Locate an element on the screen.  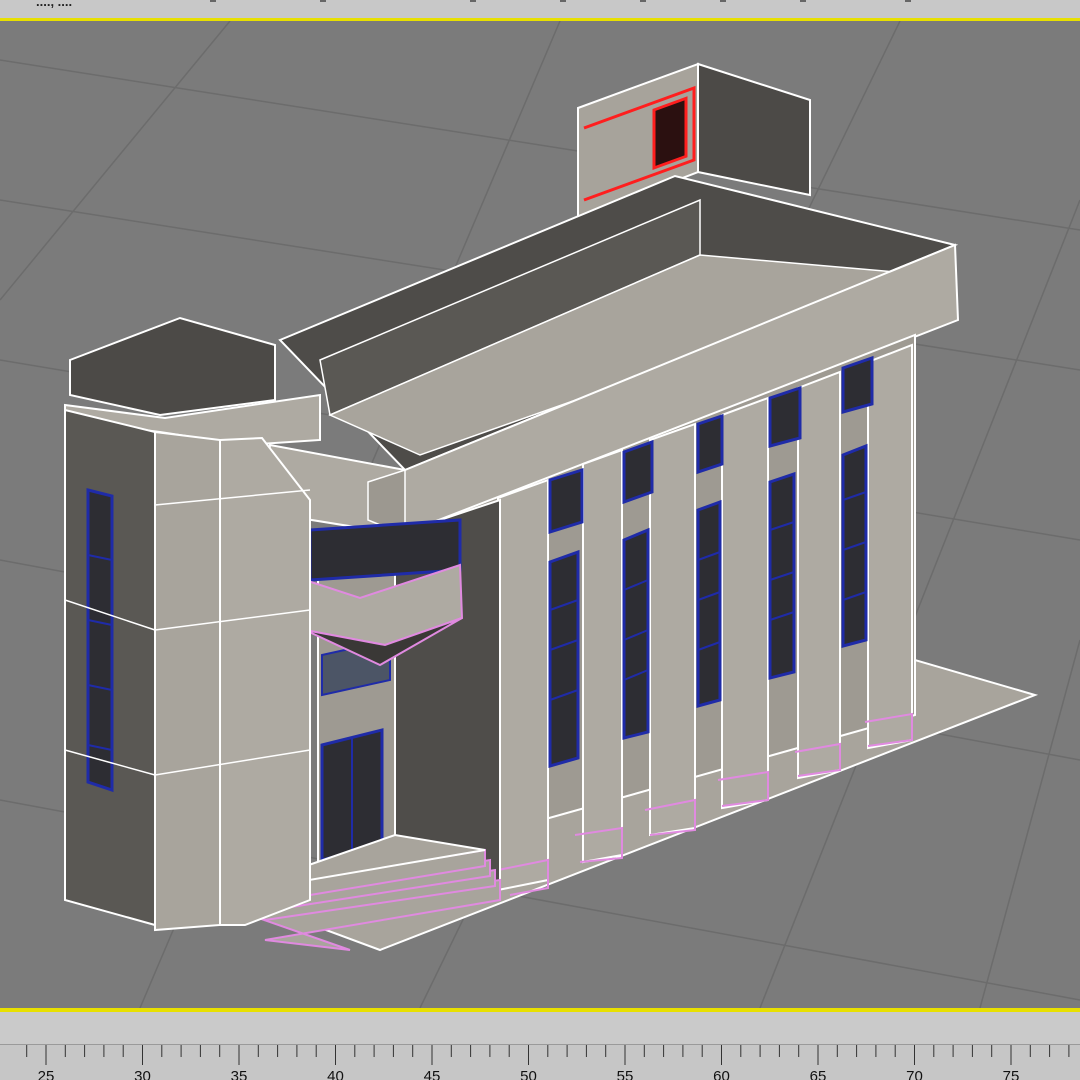
timeline-ruler: 25 30 35 40 45 50 55 60 65 70 75 is located at coordinates (540, 1062).